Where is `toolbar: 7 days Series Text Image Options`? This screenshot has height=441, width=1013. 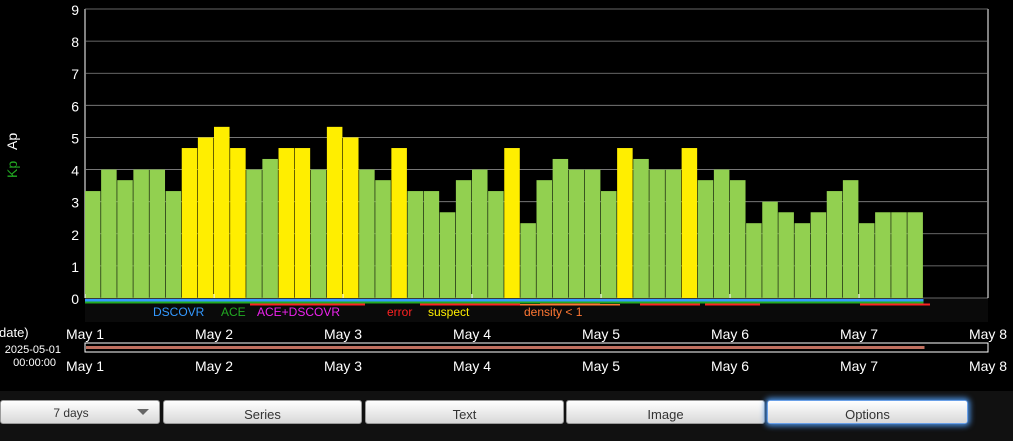
toolbar: 7 days Series Text Image Options is located at coordinates (506, 416).